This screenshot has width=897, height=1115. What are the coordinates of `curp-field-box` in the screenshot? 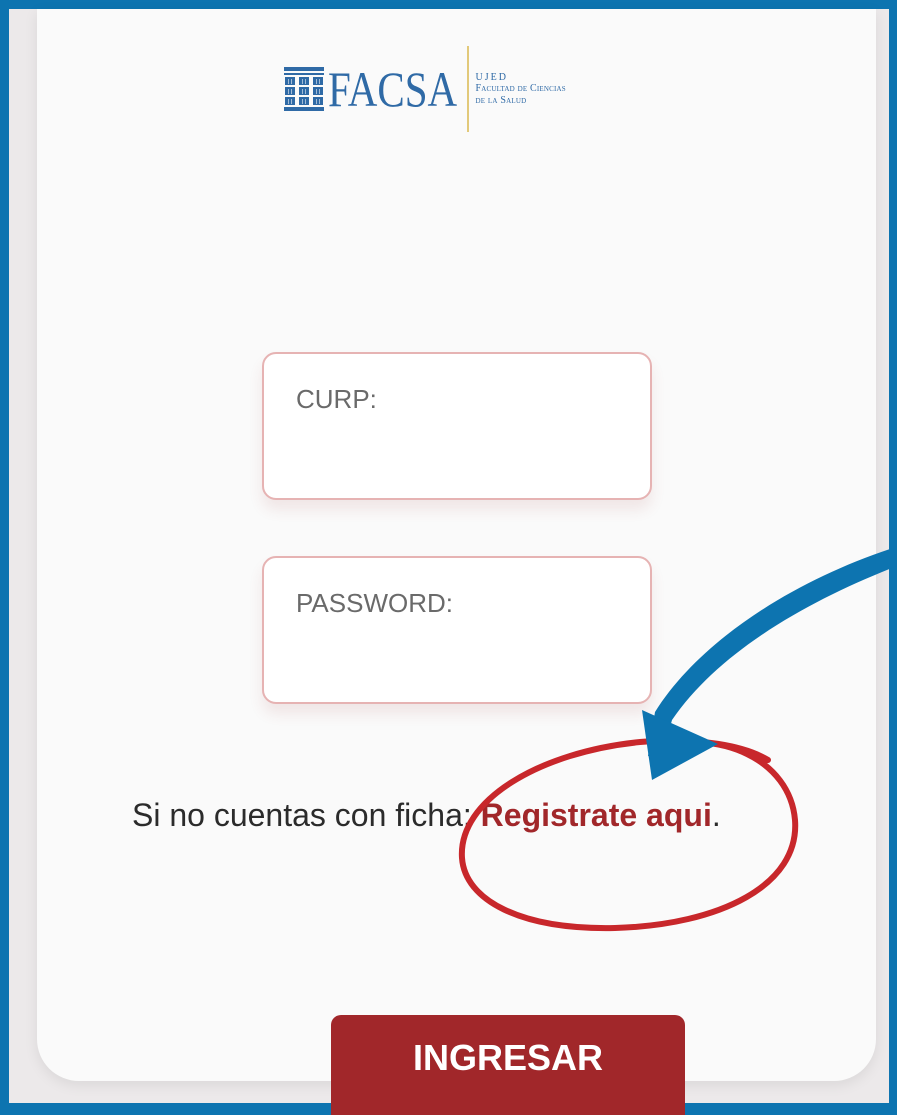 It's located at (457, 426).